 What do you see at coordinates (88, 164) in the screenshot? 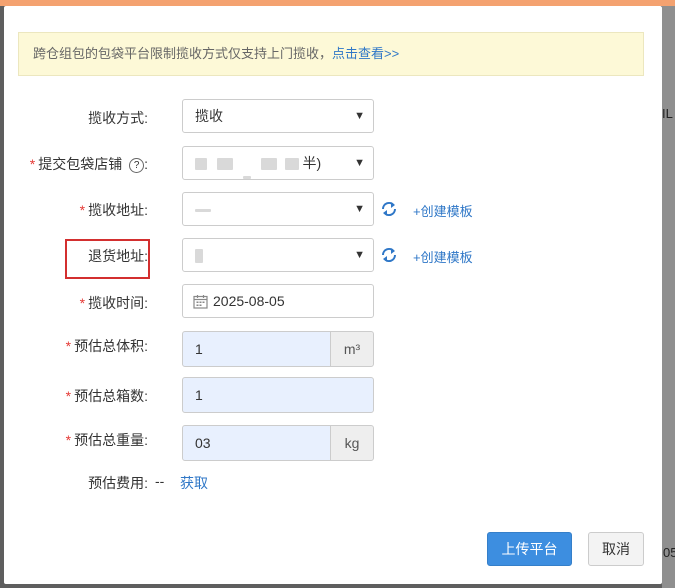
I see `store-label: * 提交包袋店铺 ?:` at bounding box center [88, 164].